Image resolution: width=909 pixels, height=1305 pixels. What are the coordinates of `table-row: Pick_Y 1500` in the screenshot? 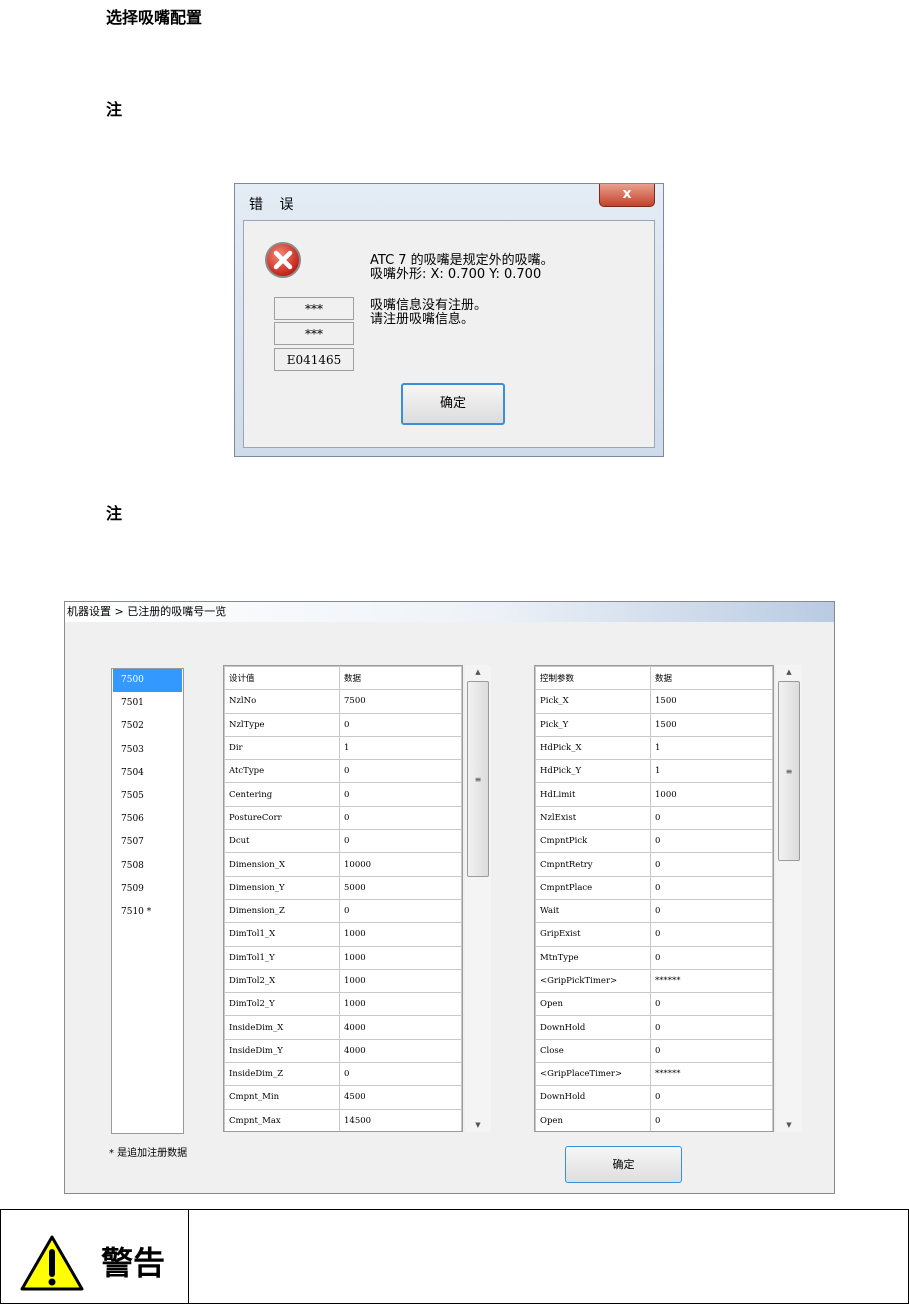 It's located at (654, 724).